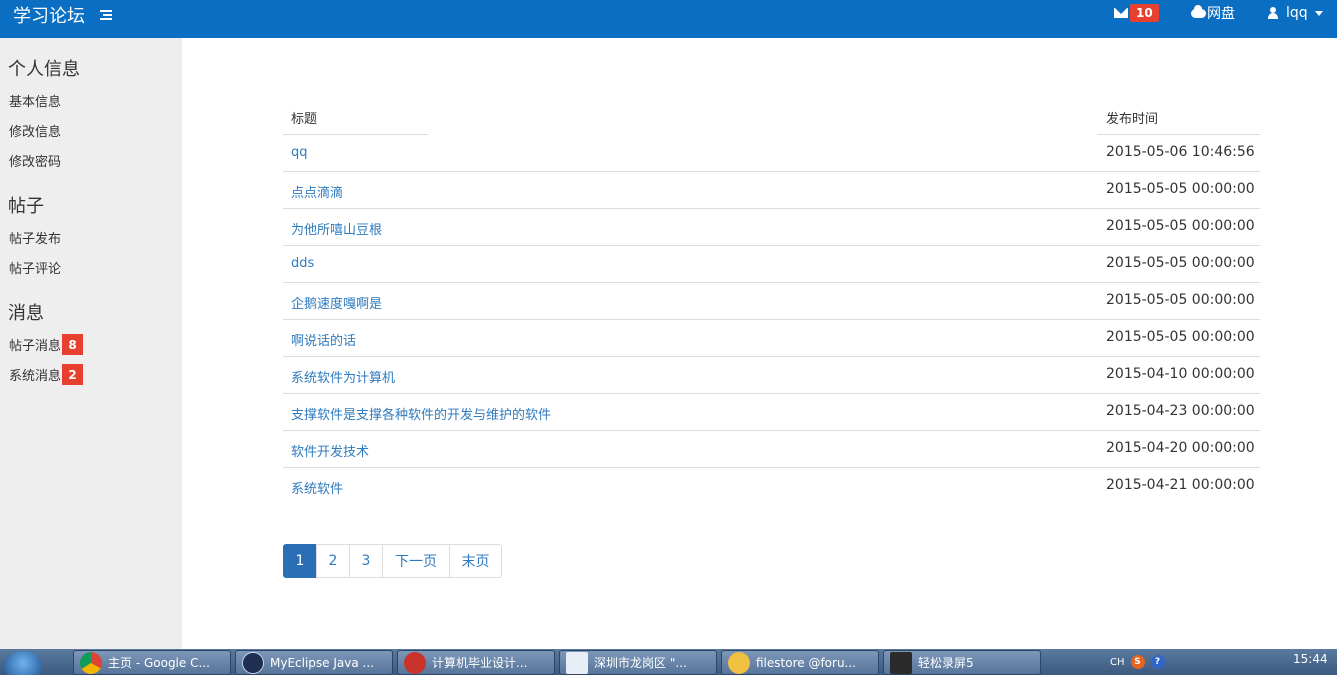 The height and width of the screenshot is (675, 1337). What do you see at coordinates (35, 237) in the screenshot?
I see `sidebar-item-publish-post: 帖子发布` at bounding box center [35, 237].